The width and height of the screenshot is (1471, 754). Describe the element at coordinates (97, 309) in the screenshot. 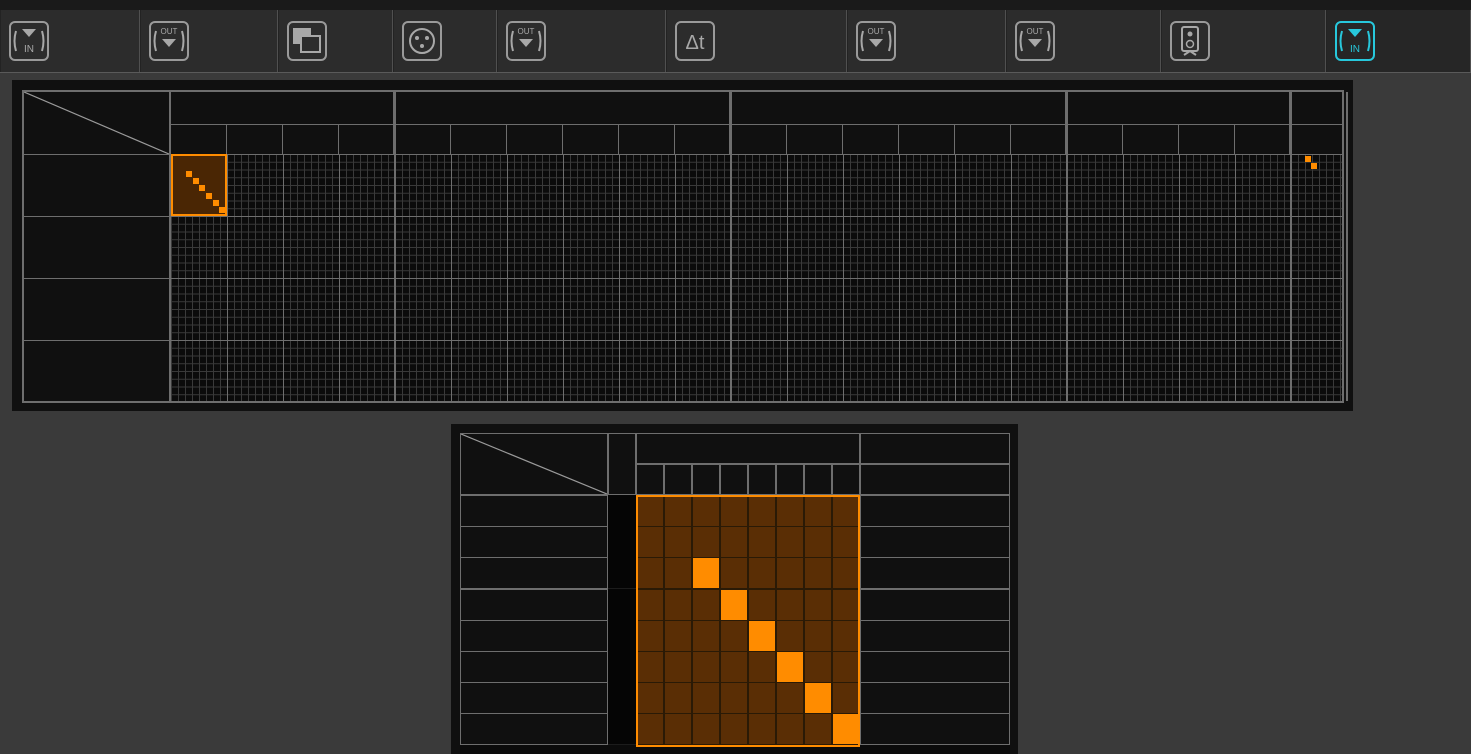

I see `input-group-row` at that location.